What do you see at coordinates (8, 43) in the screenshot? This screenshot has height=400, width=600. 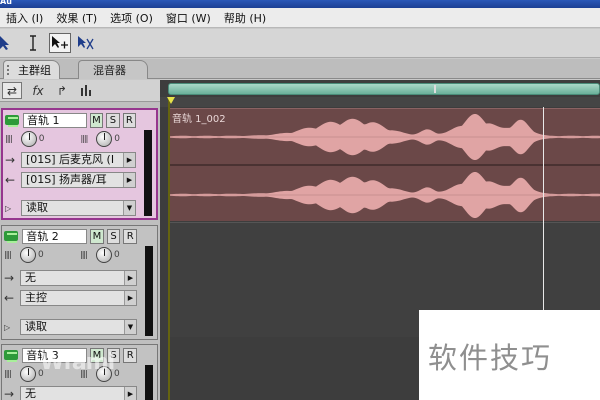 I see `move-tool-icon` at bounding box center [8, 43].